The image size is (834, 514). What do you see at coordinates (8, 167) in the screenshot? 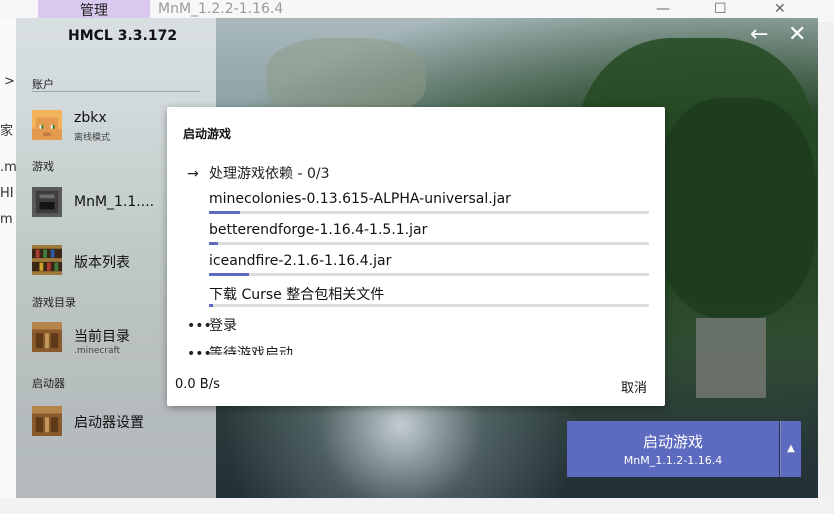
I see `background-fragment: .m` at bounding box center [8, 167].